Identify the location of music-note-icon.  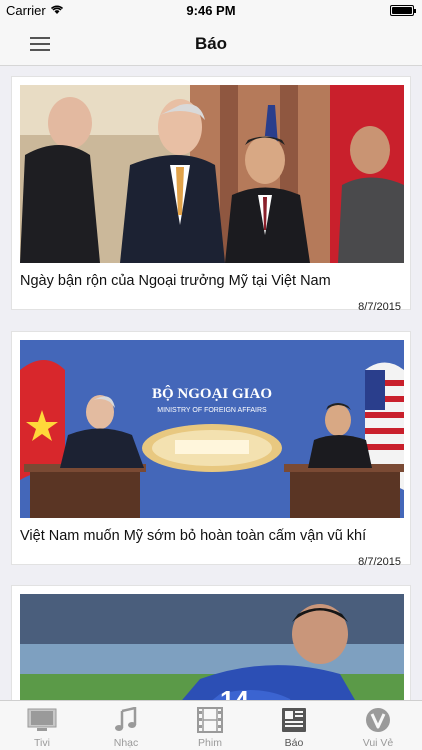
(126, 719).